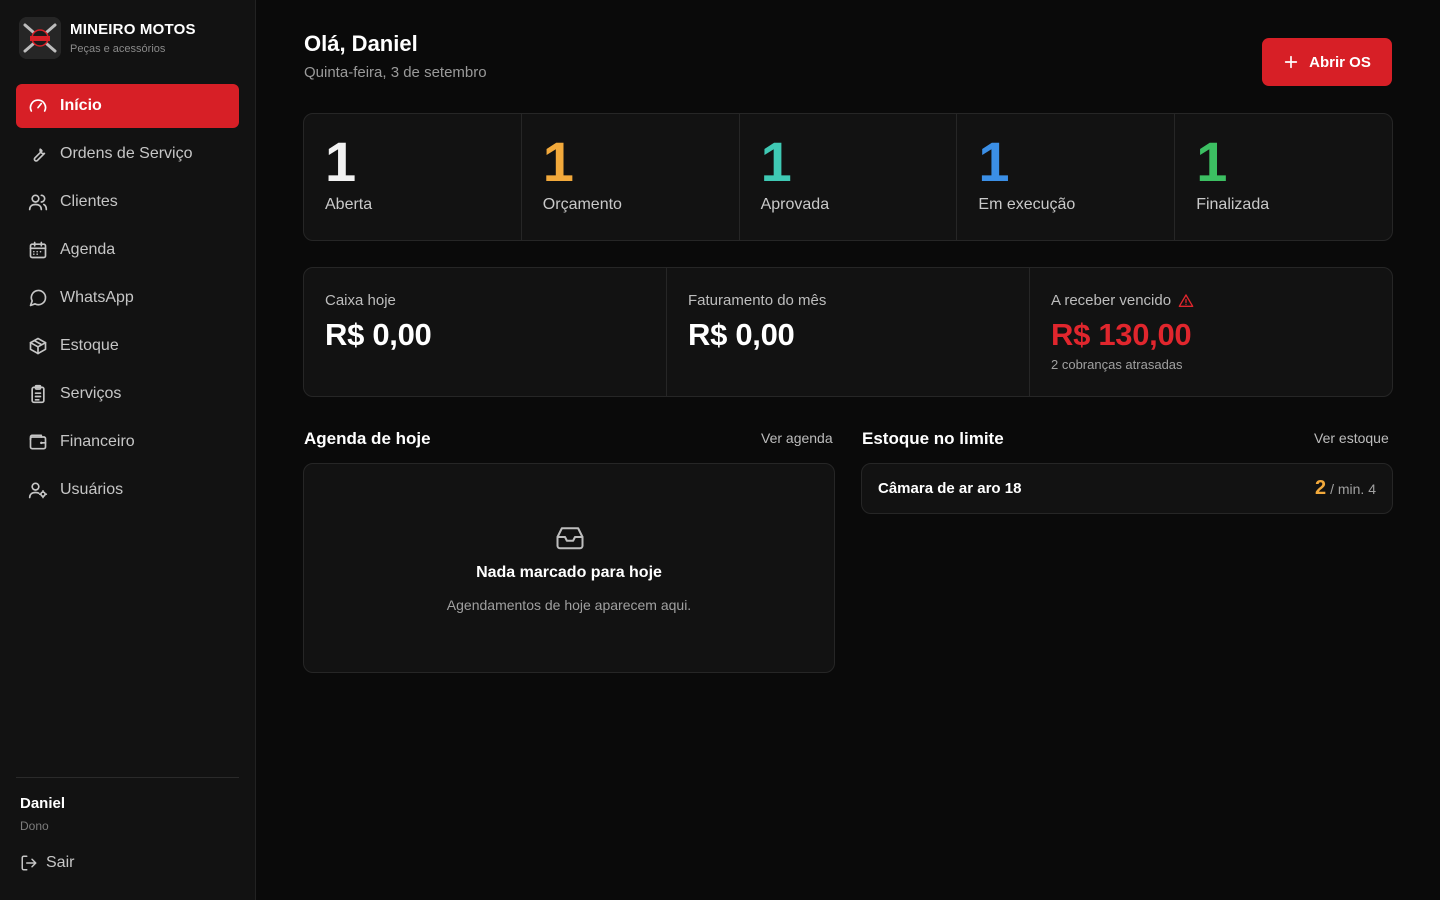 The image size is (1440, 900). I want to click on wallet-icon, so click(38, 442).